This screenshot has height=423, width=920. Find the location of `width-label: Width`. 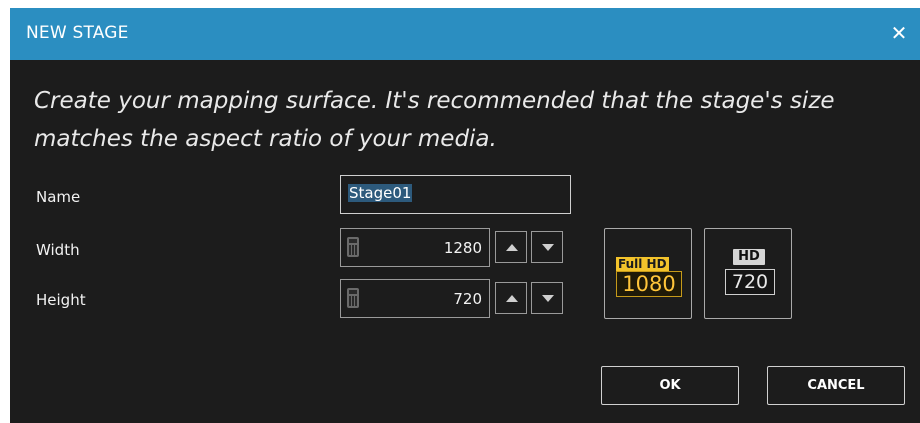

width-label: Width is located at coordinates (58, 250).